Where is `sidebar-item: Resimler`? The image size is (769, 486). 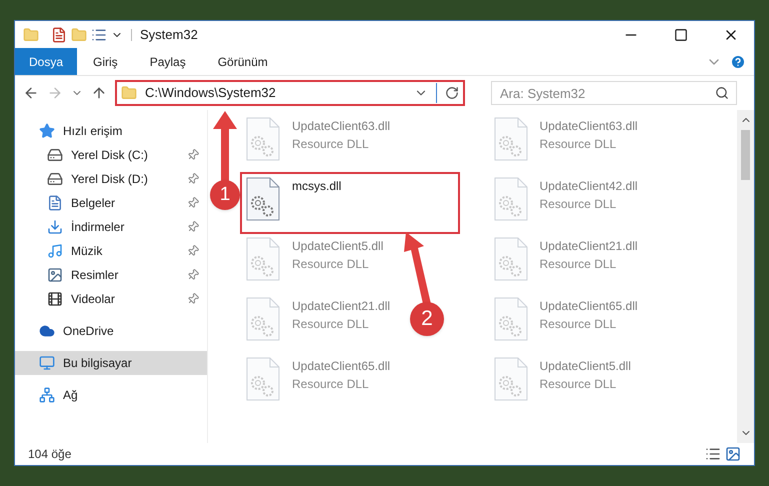
sidebar-item: Resimler is located at coordinates (111, 275).